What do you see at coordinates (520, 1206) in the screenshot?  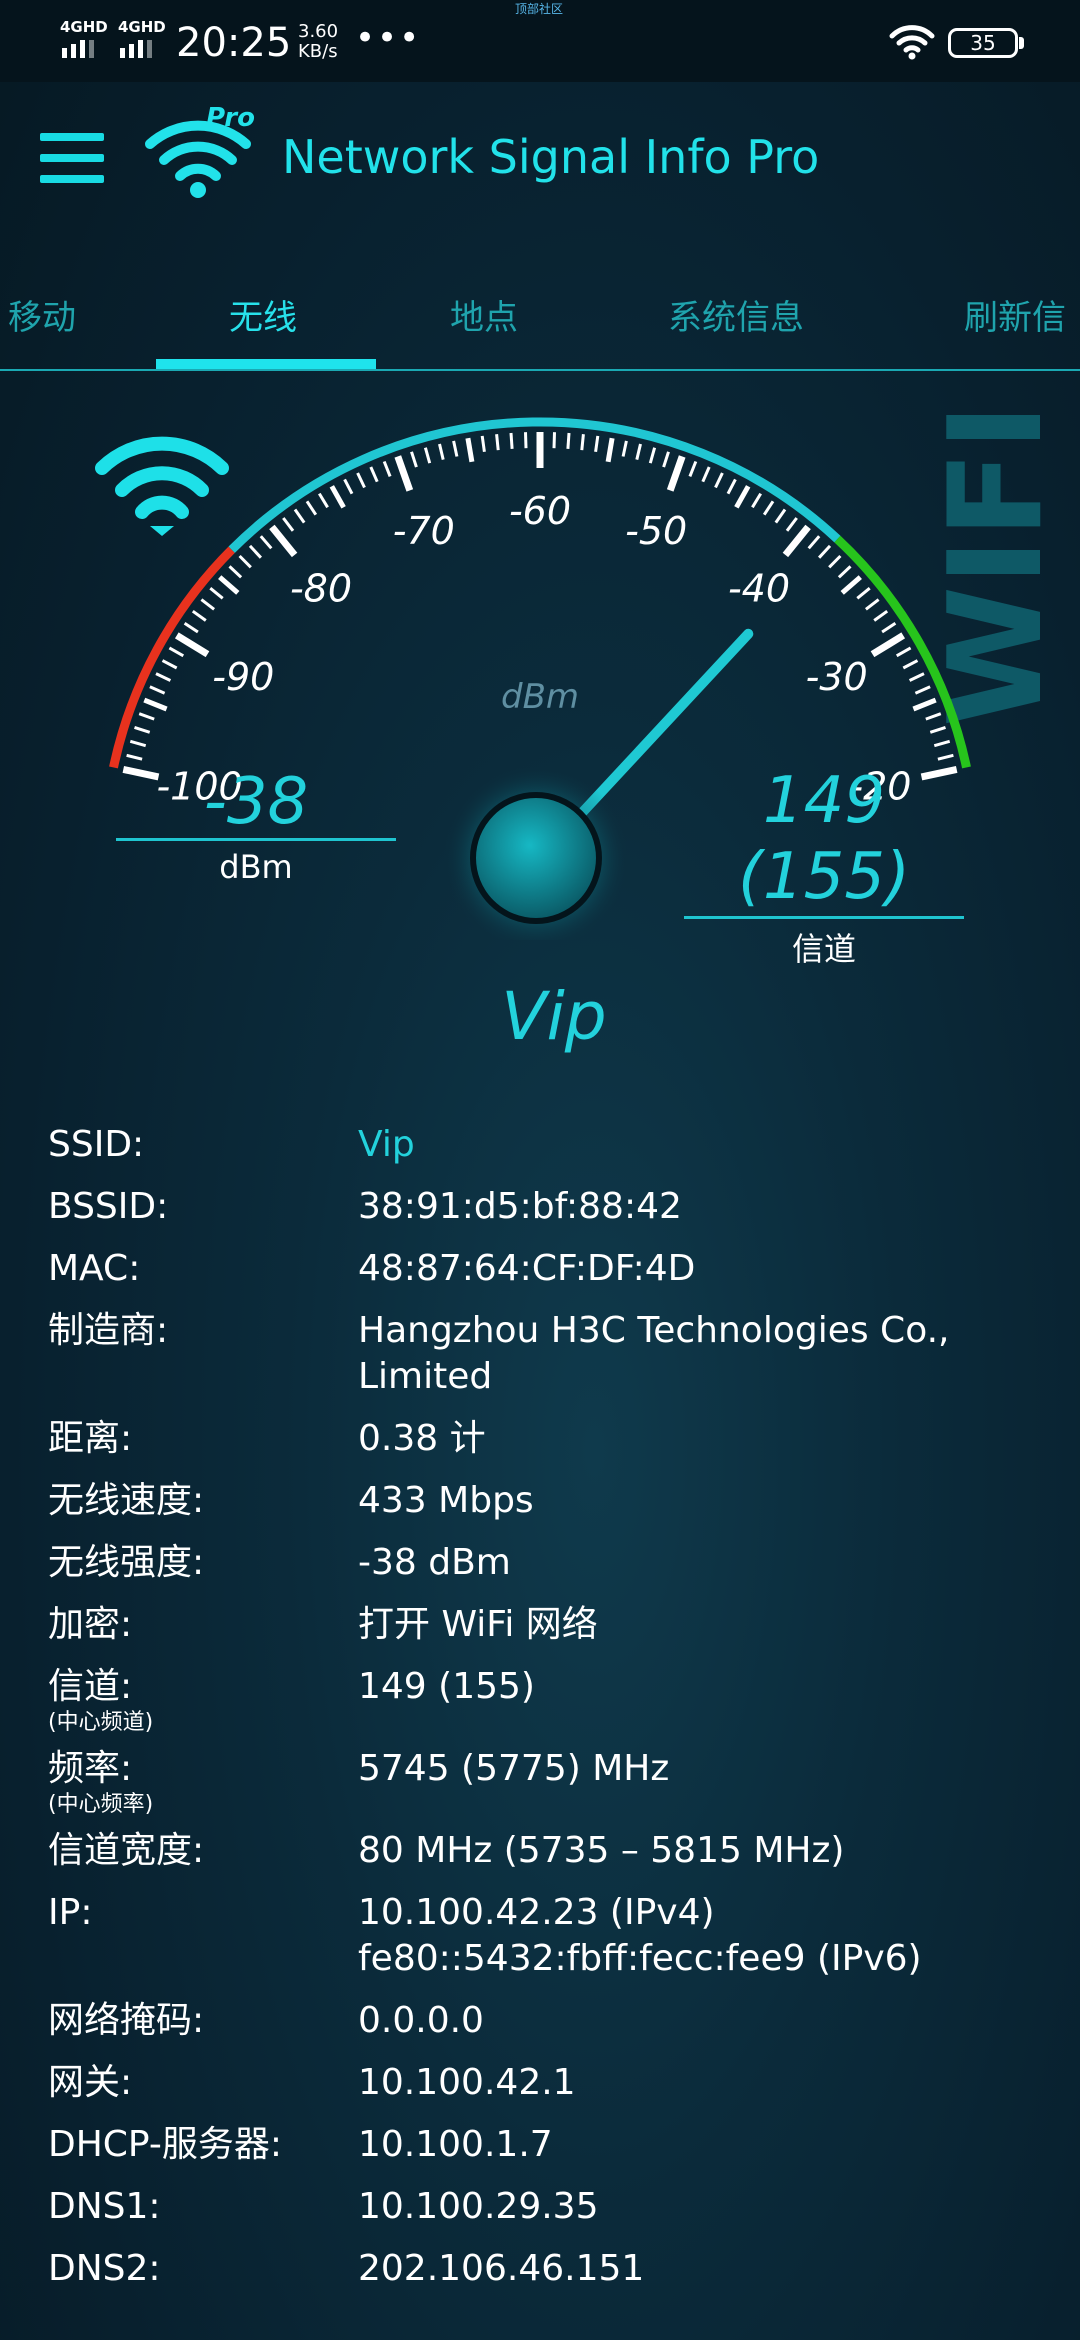 I see `info-value-text: 38:91:d5:bf:88:42` at bounding box center [520, 1206].